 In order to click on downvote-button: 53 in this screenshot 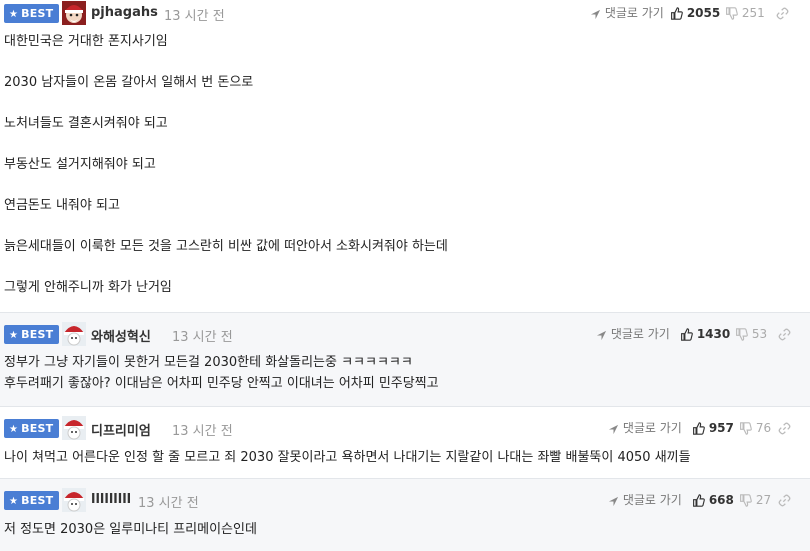, I will do `click(751, 334)`.